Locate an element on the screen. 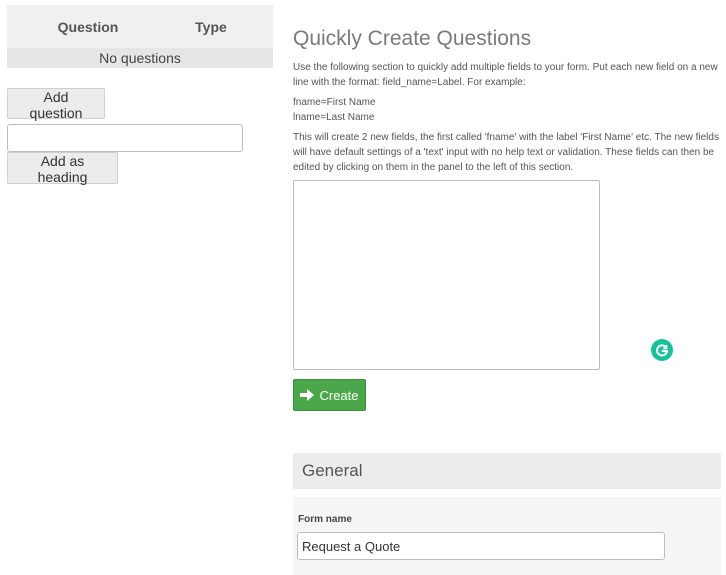 The width and height of the screenshot is (726, 575). arrow-right-icon is located at coordinates (307, 395).